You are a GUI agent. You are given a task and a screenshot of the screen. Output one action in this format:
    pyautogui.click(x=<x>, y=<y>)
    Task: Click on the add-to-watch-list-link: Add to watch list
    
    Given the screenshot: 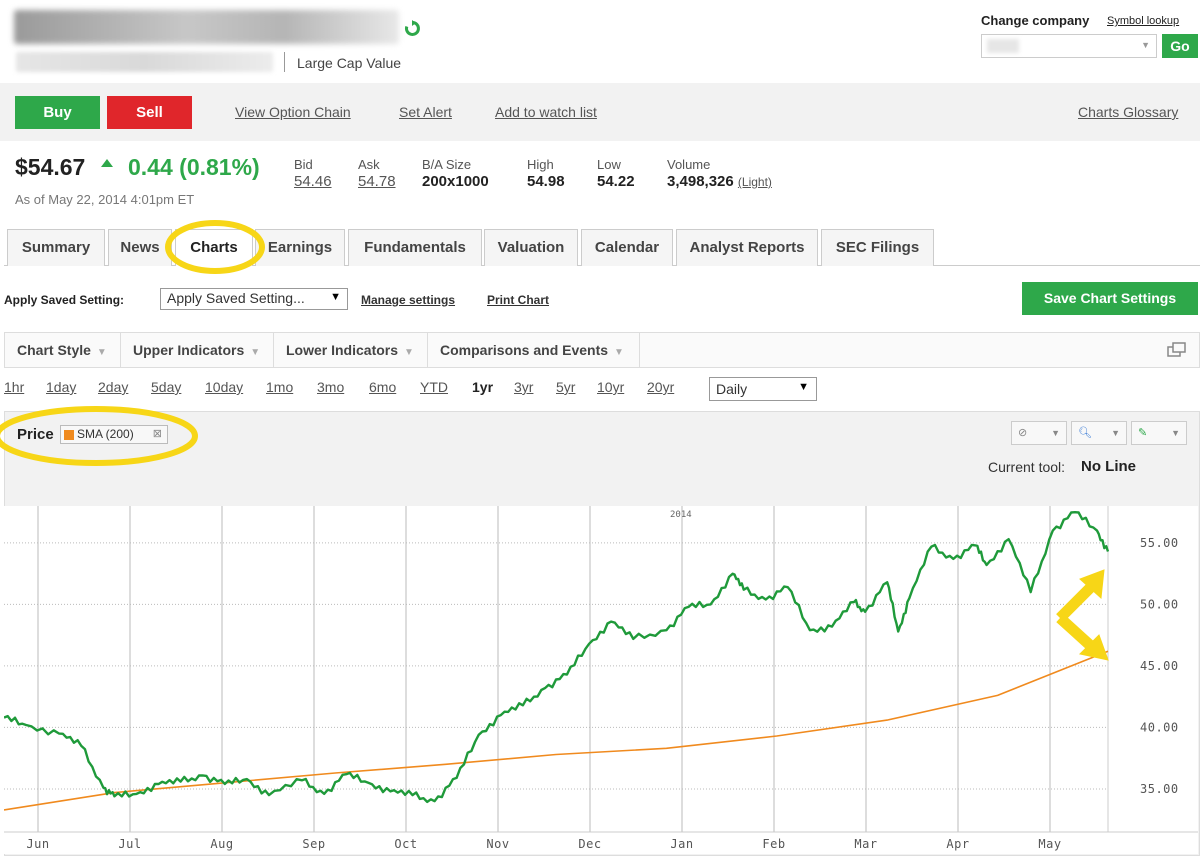 What is the action you would take?
    pyautogui.click(x=546, y=112)
    